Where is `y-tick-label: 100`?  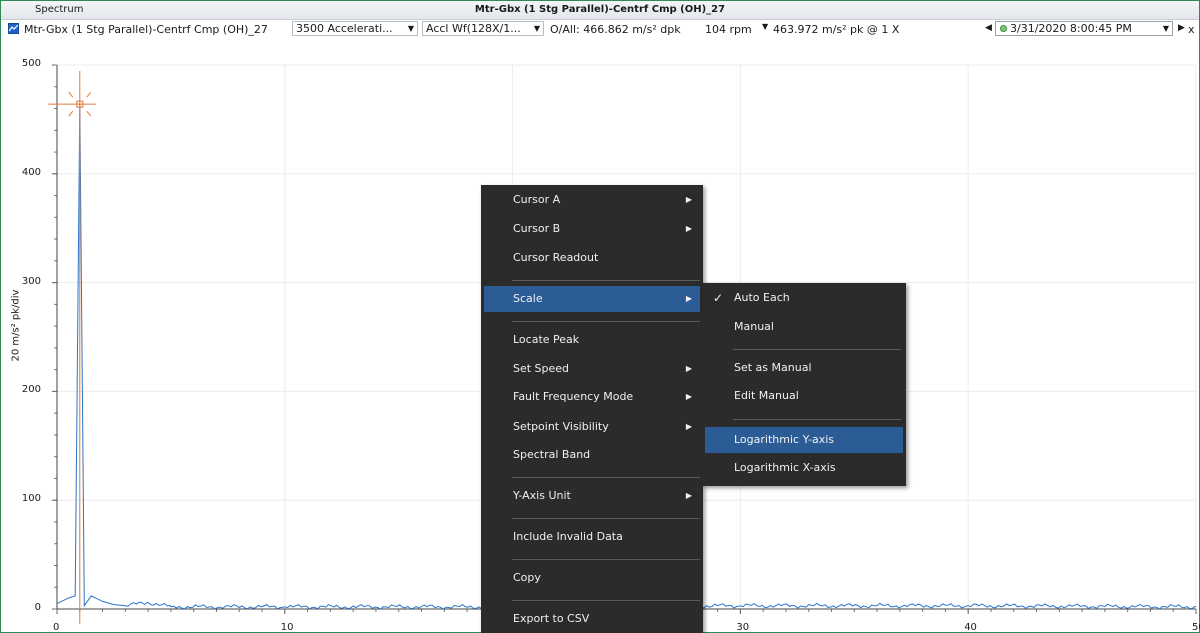 y-tick-label: 100 is located at coordinates (31, 499).